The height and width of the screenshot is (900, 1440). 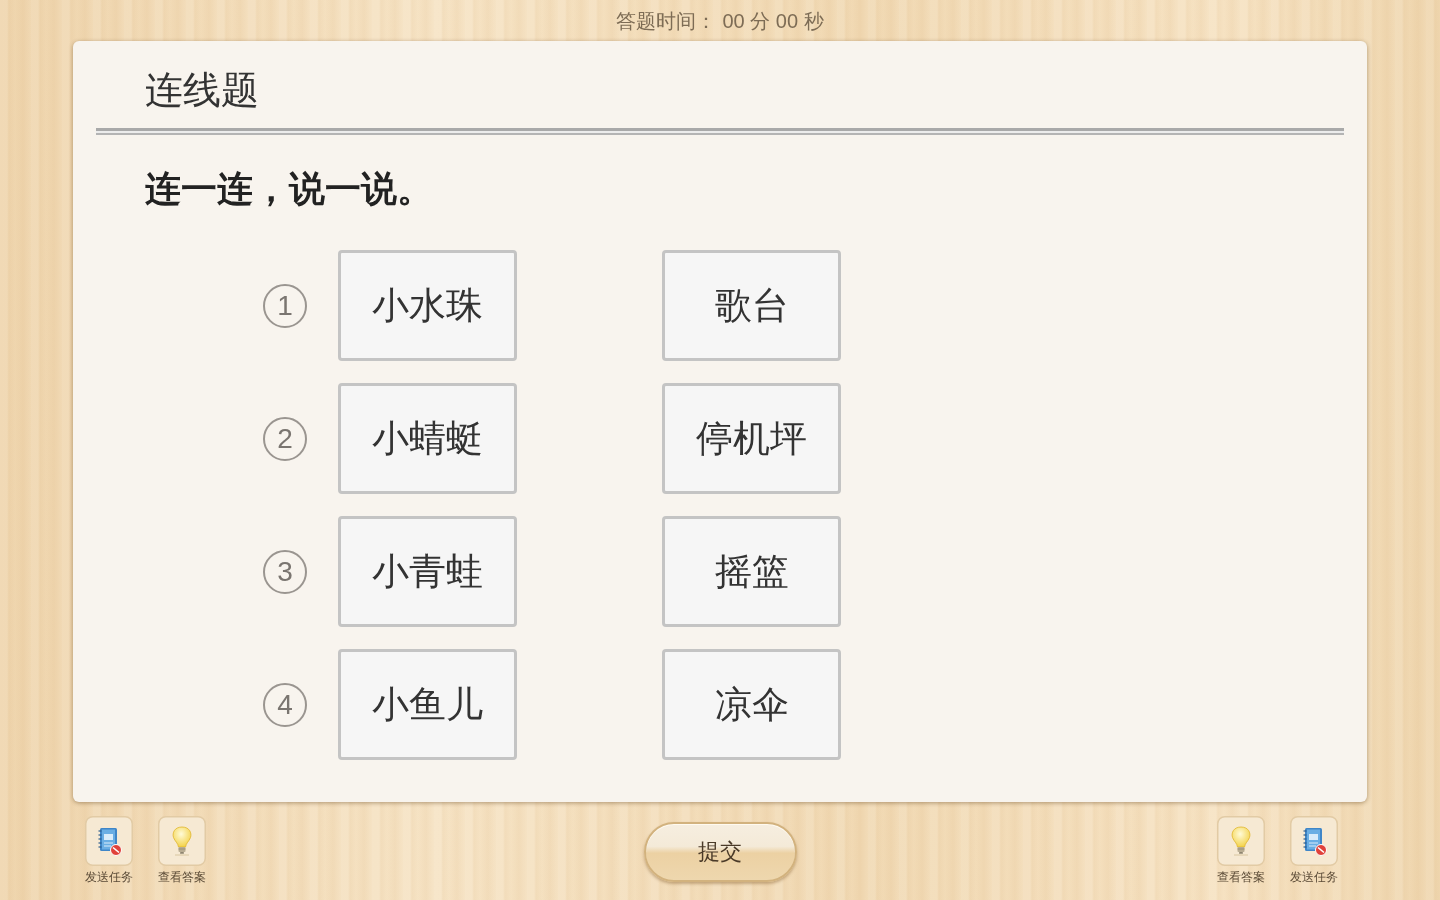 What do you see at coordinates (285, 438) in the screenshot?
I see `item-number: 2` at bounding box center [285, 438].